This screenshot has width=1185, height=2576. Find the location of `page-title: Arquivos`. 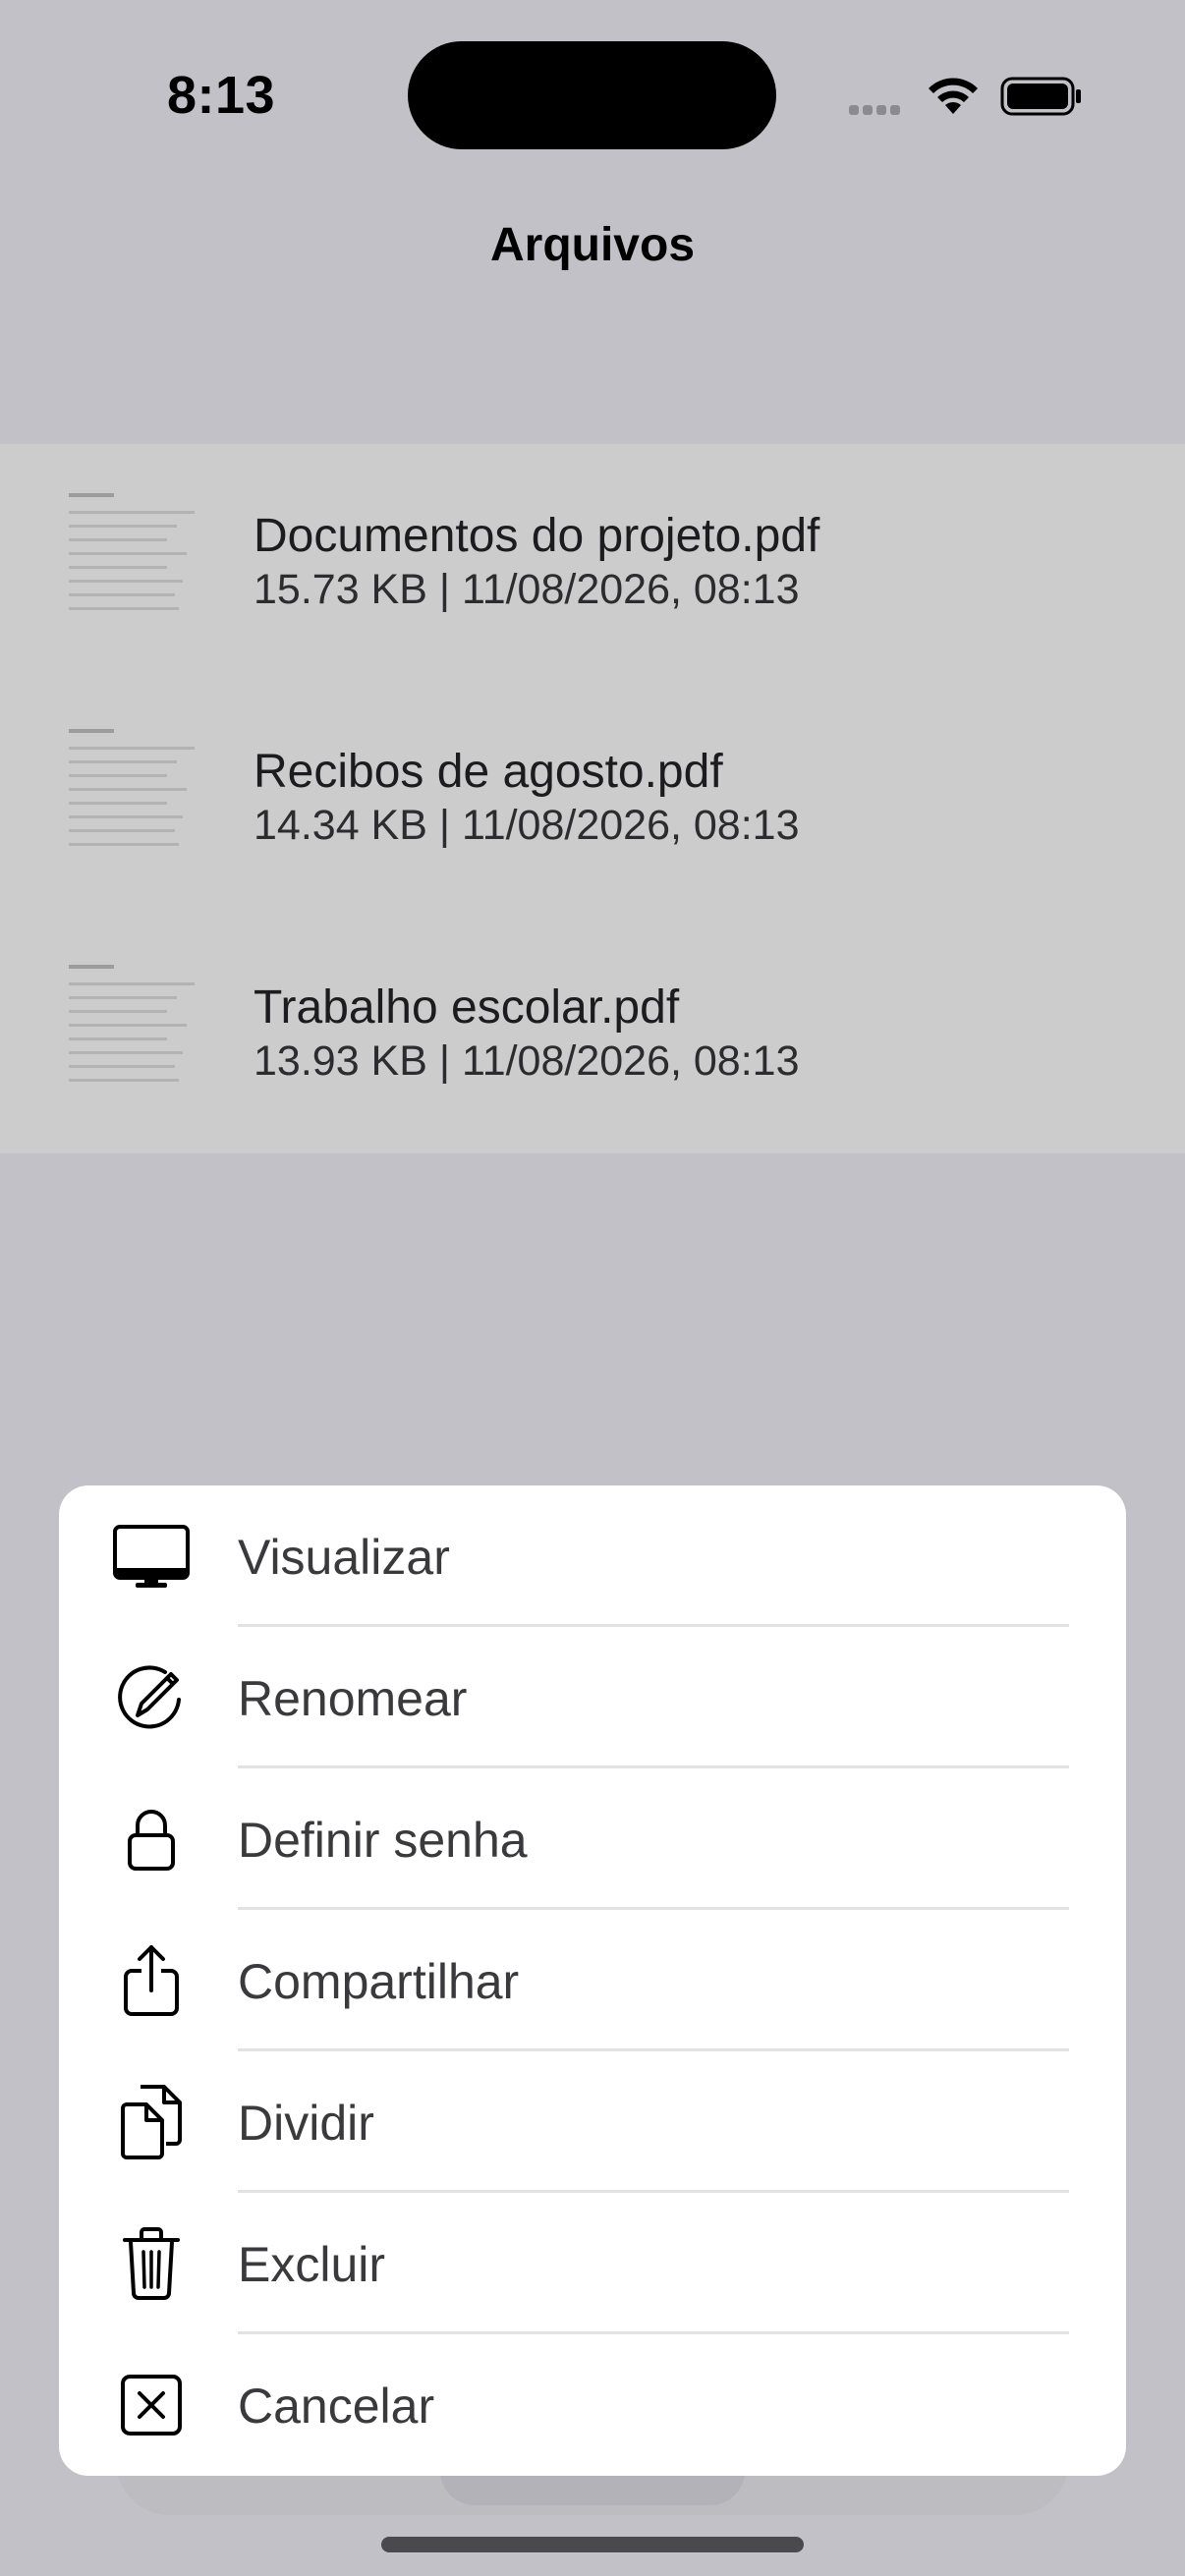

page-title: Arquivos is located at coordinates (592, 245).